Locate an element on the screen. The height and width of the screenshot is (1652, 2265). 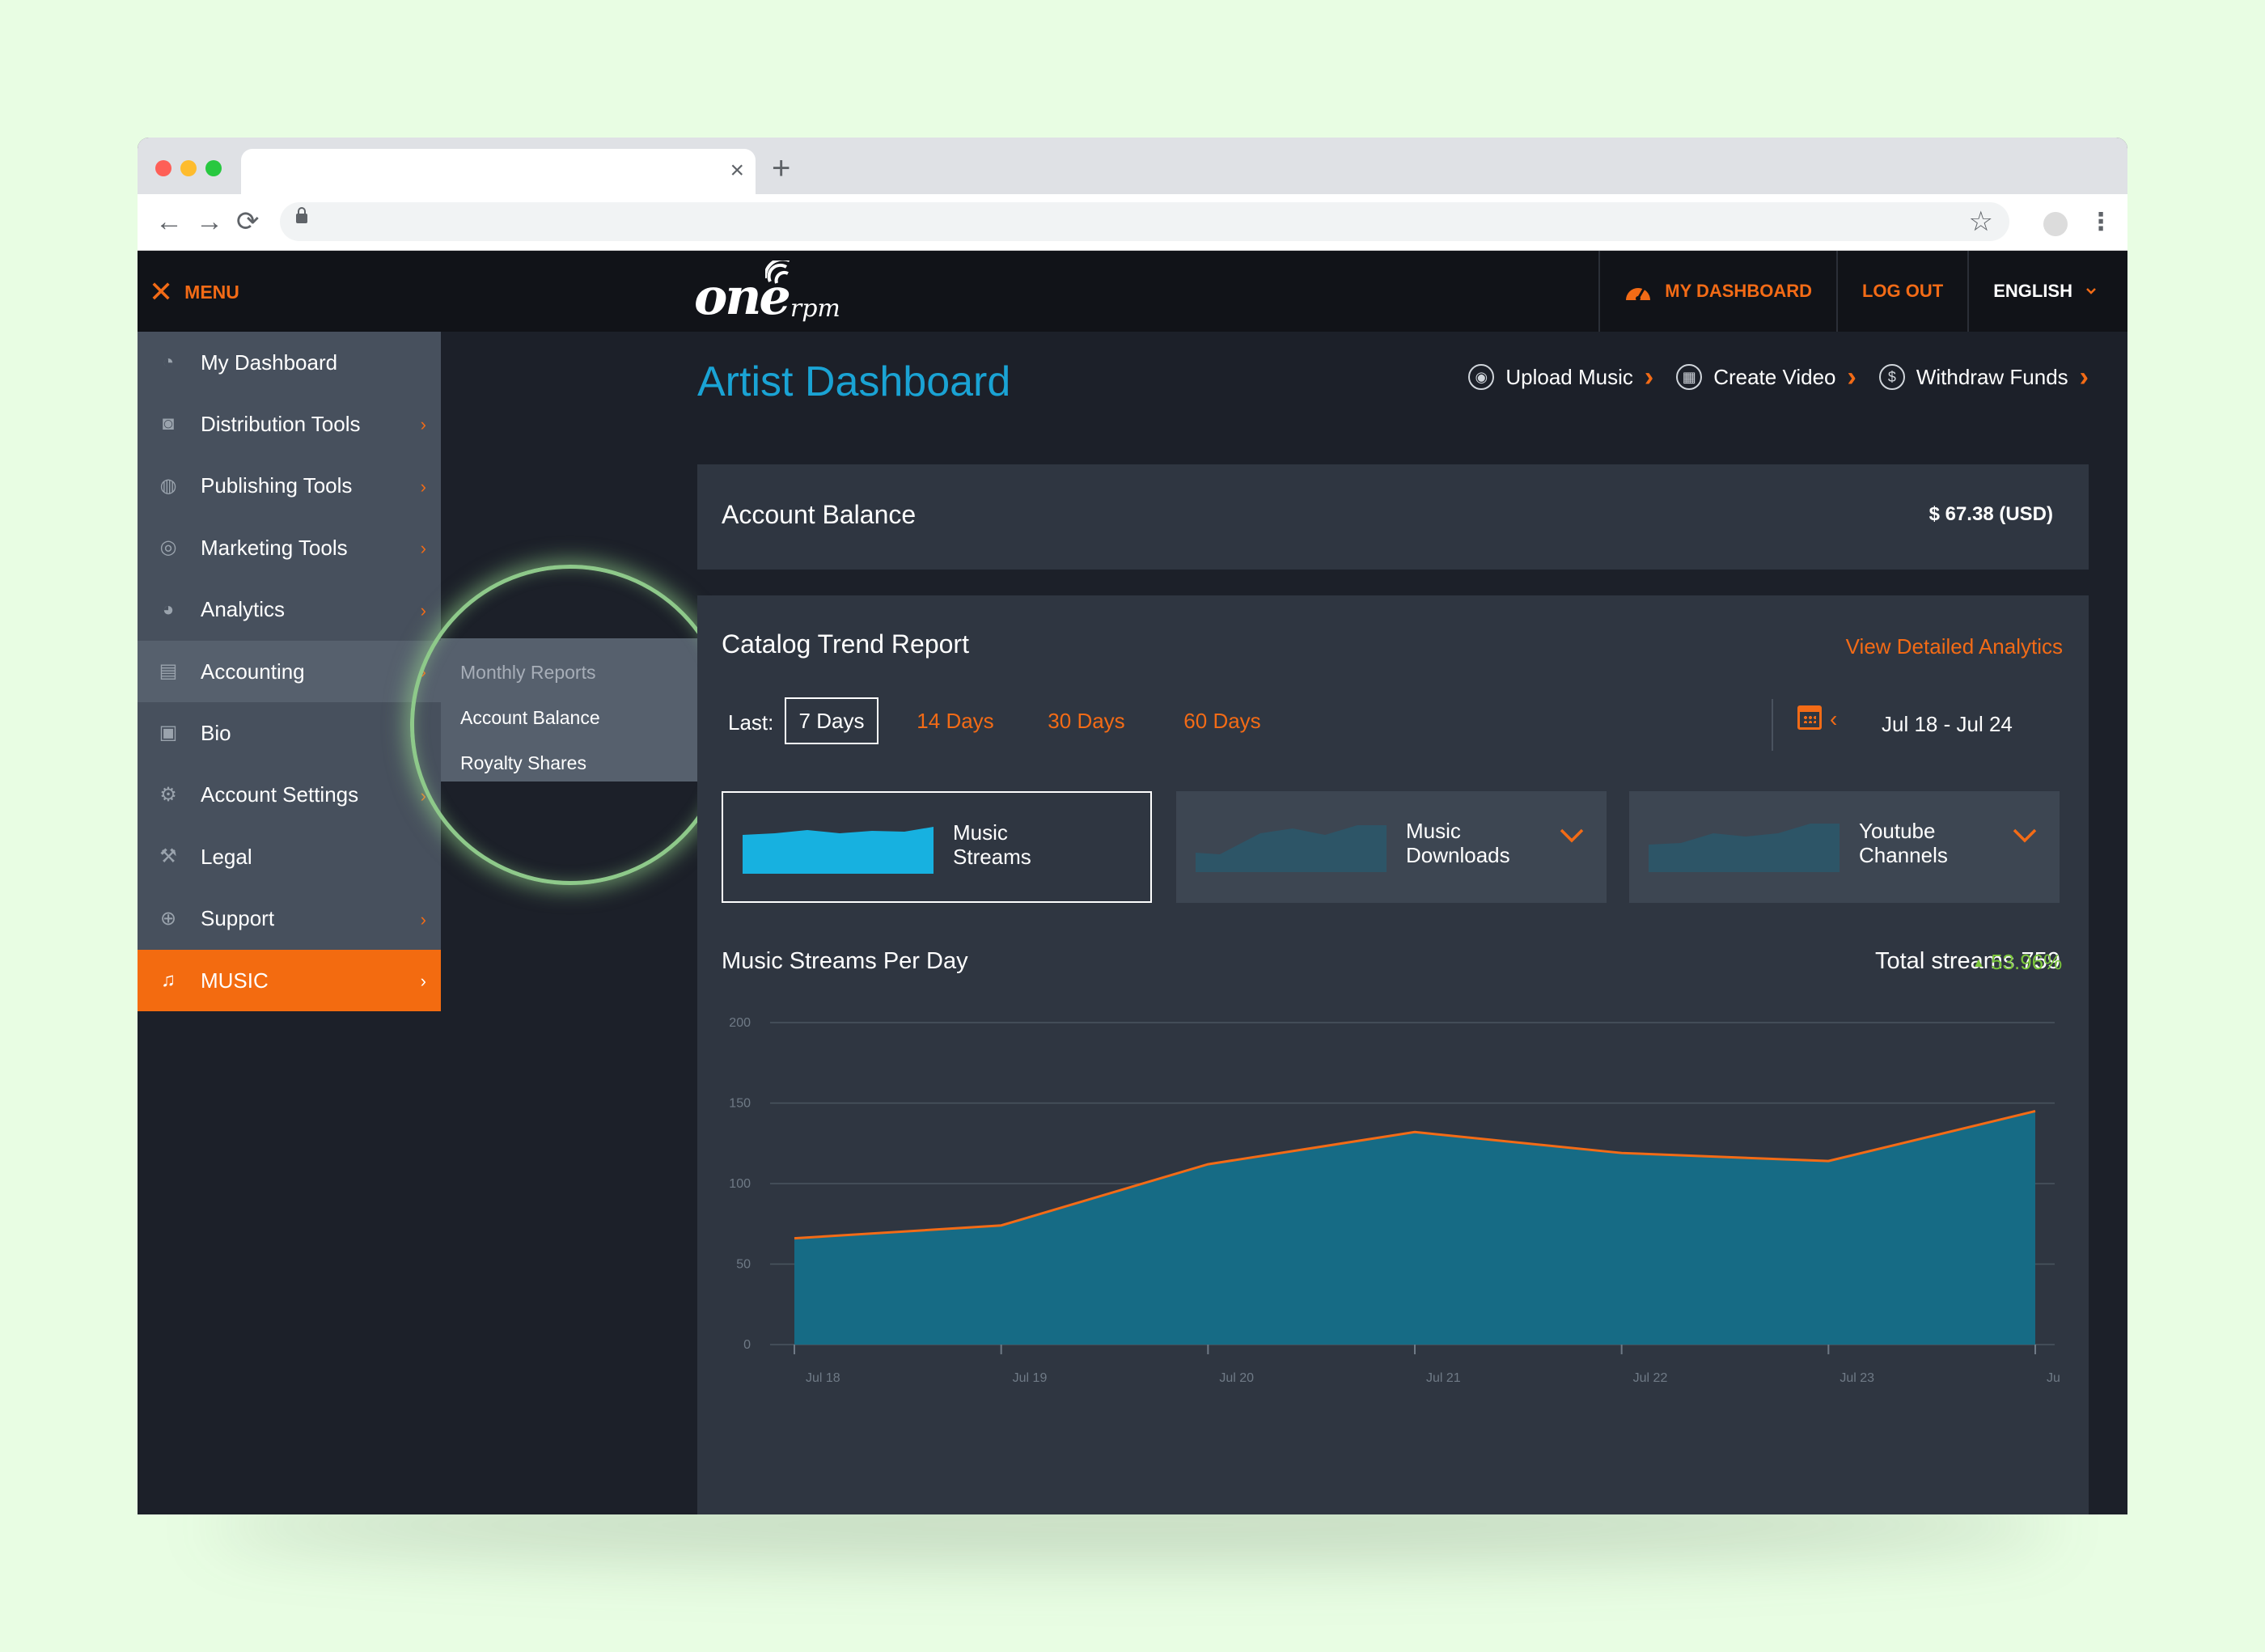
language-selector: ENGLISH is located at coordinates (2044, 291).